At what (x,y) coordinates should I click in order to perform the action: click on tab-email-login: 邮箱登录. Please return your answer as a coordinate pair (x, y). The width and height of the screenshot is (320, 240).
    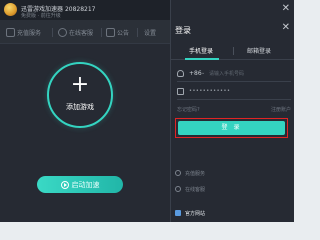
    Looking at the image, I should click on (259, 50).